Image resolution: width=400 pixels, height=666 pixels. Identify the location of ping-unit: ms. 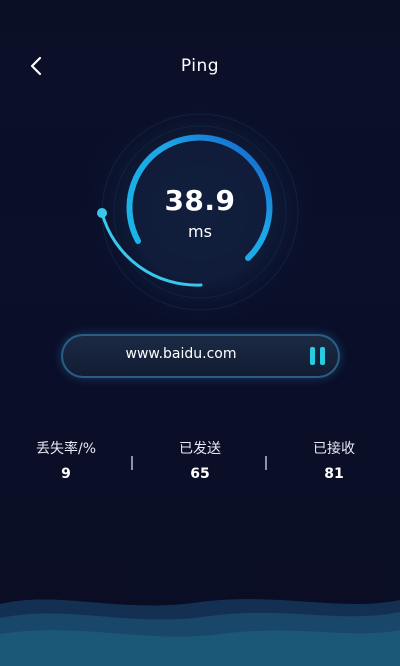
(200, 231).